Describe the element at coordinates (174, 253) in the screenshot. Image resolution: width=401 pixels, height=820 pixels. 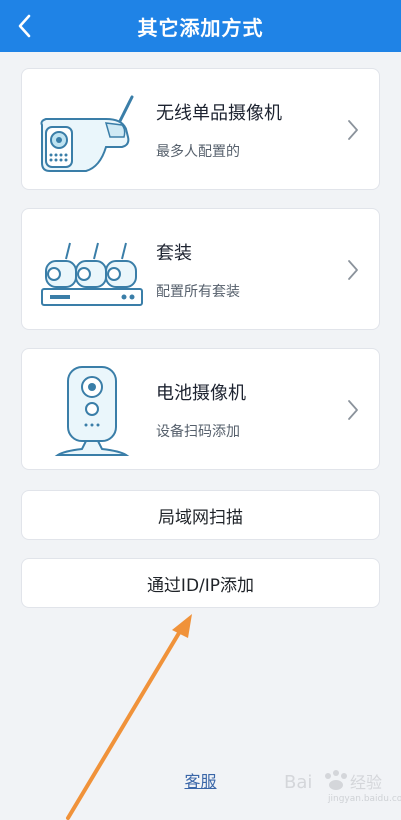
I see `option-title: 套装` at that location.